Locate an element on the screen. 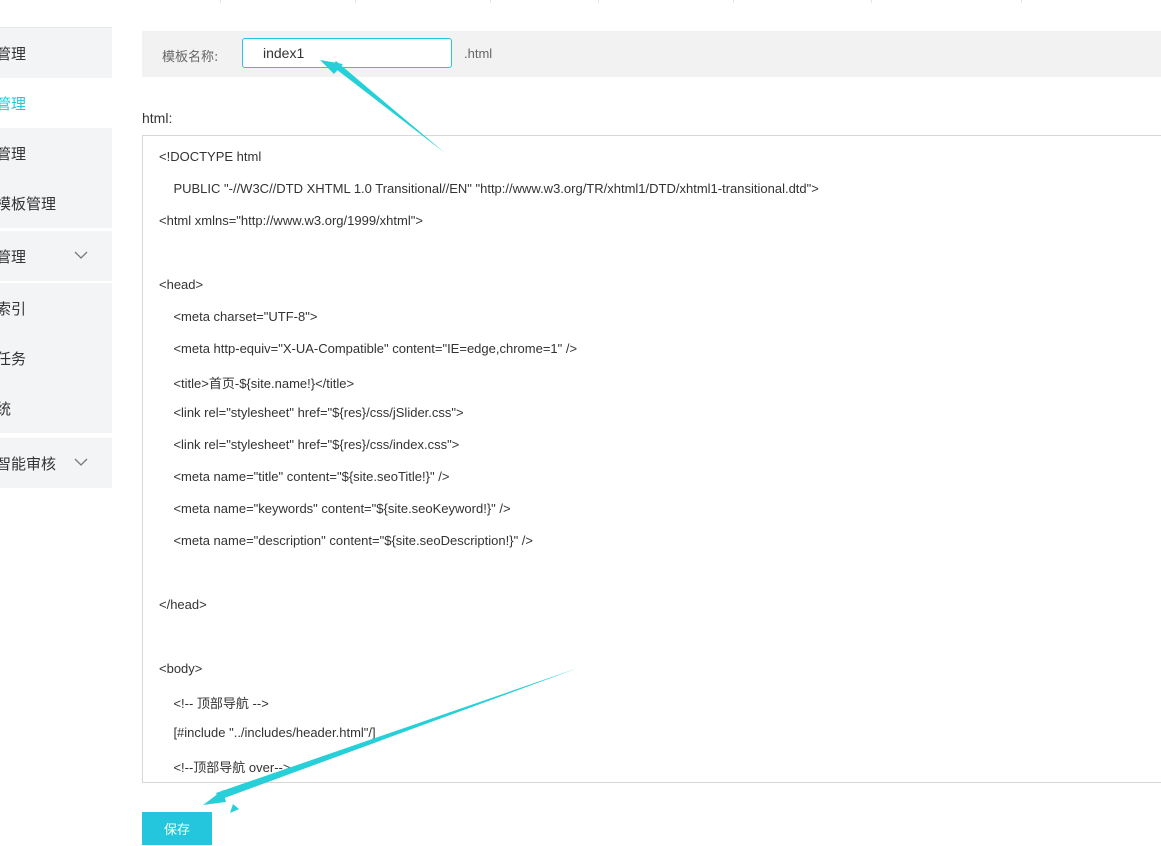 The image size is (1161, 846). code-line: <head> is located at coordinates (181, 284).